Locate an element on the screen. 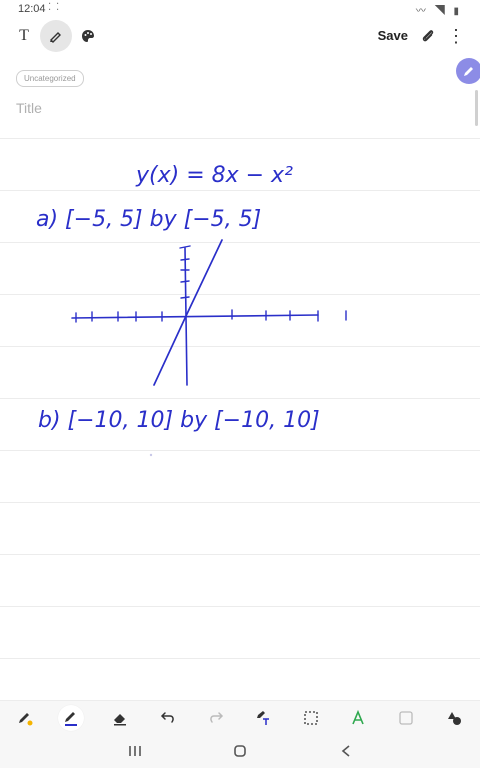  status-icons: 〰 ◥ ▮ is located at coordinates (439, 9).